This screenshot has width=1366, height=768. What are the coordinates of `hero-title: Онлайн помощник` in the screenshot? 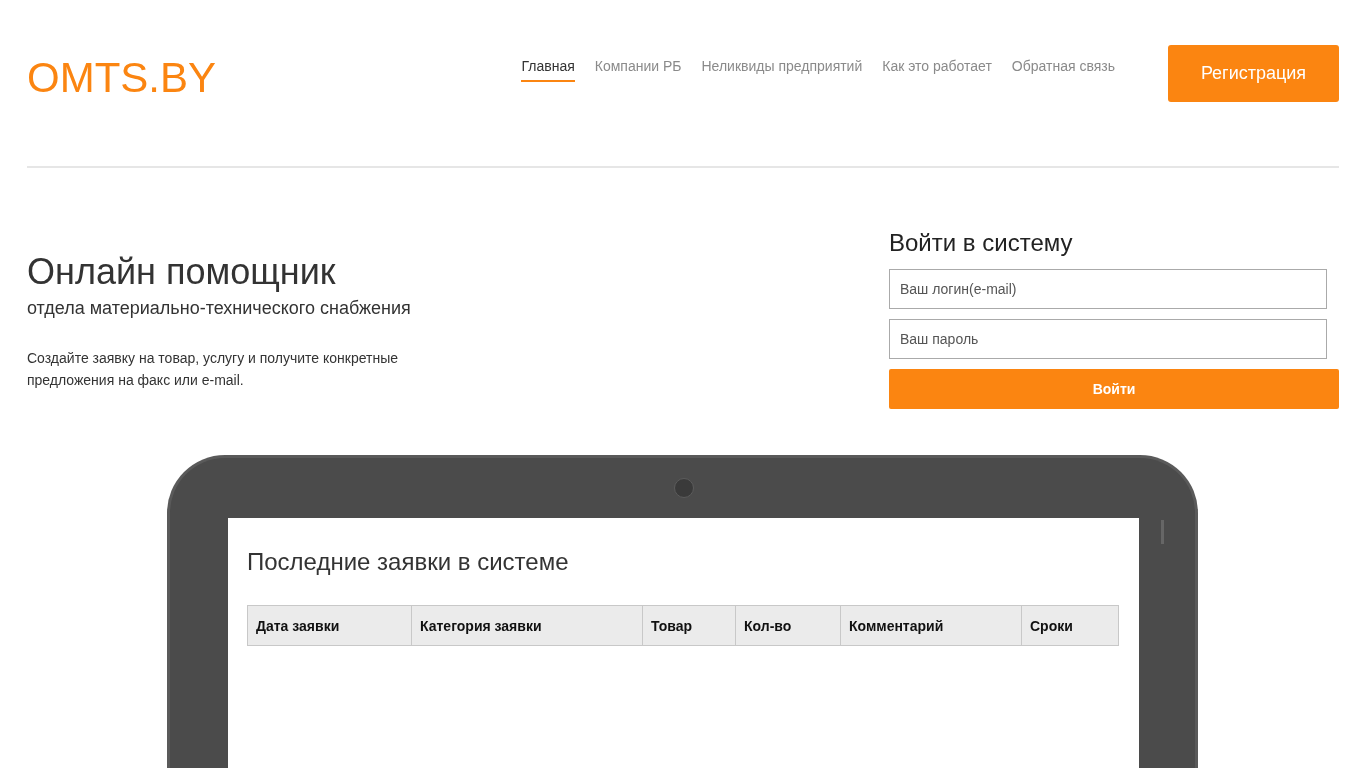 It's located at (182, 272).